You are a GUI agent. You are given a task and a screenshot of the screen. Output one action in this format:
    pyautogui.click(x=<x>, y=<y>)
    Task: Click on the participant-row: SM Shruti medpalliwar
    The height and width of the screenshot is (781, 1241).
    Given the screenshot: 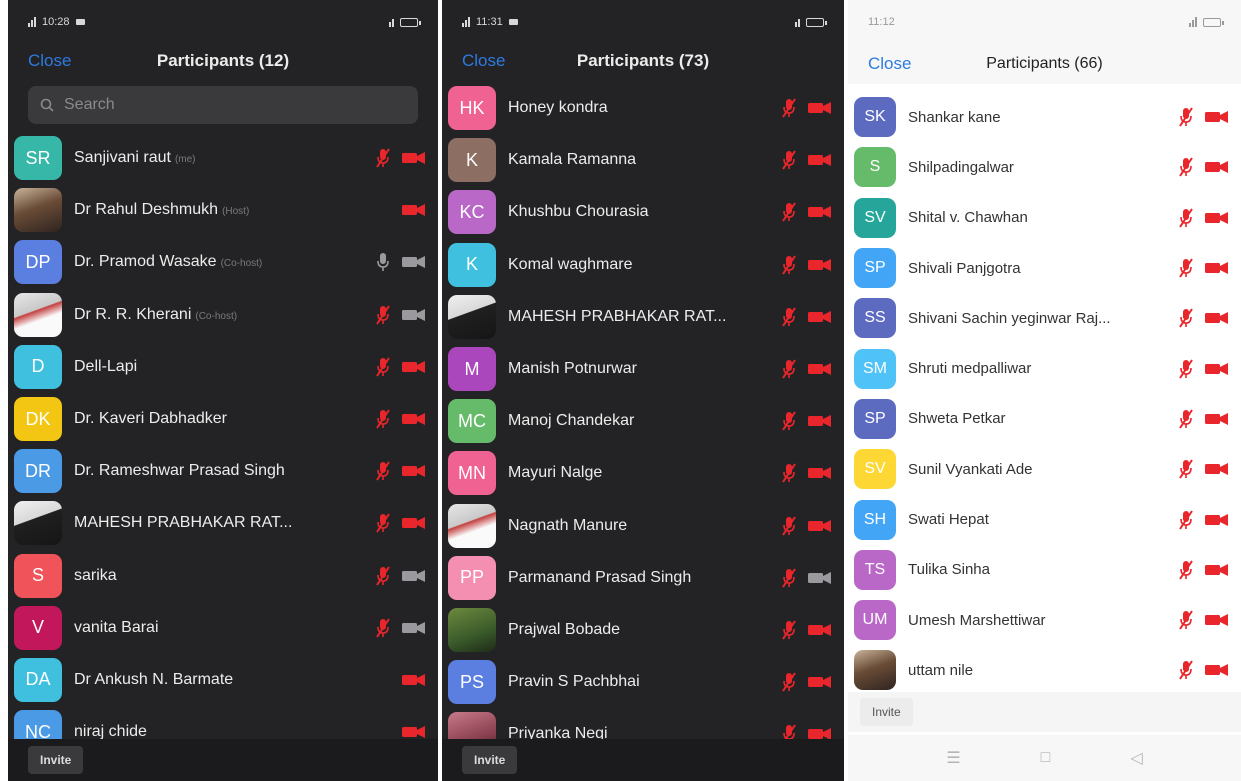 What is the action you would take?
    pyautogui.click(x=1044, y=368)
    